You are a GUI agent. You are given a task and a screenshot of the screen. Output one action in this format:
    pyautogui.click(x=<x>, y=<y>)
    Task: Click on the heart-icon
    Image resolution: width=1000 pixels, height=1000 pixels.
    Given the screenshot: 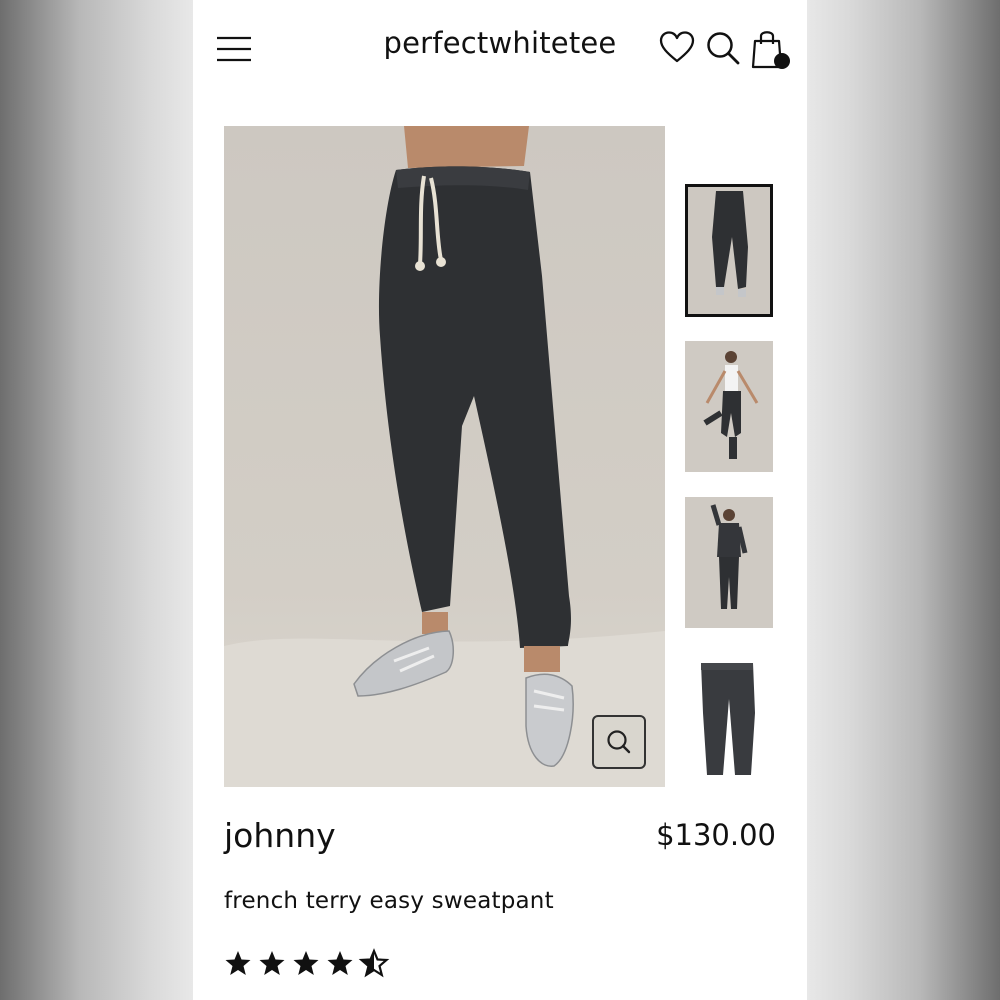 What is the action you would take?
    pyautogui.click(x=677, y=48)
    